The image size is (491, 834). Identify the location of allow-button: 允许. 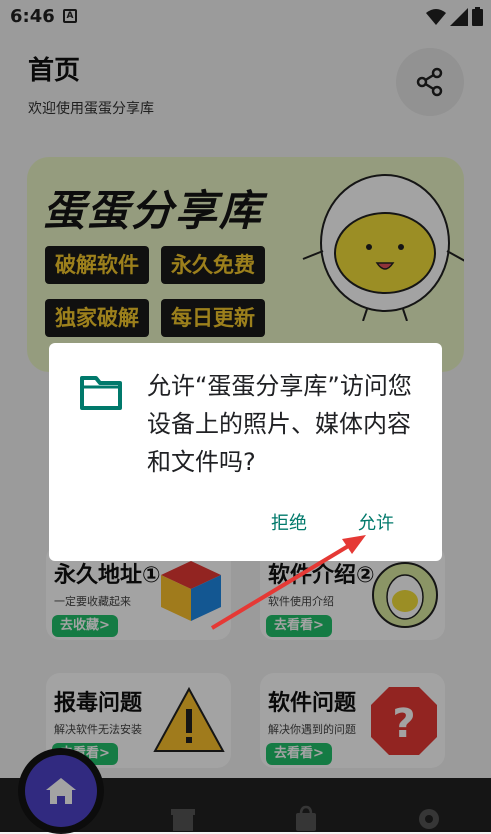
(376, 522).